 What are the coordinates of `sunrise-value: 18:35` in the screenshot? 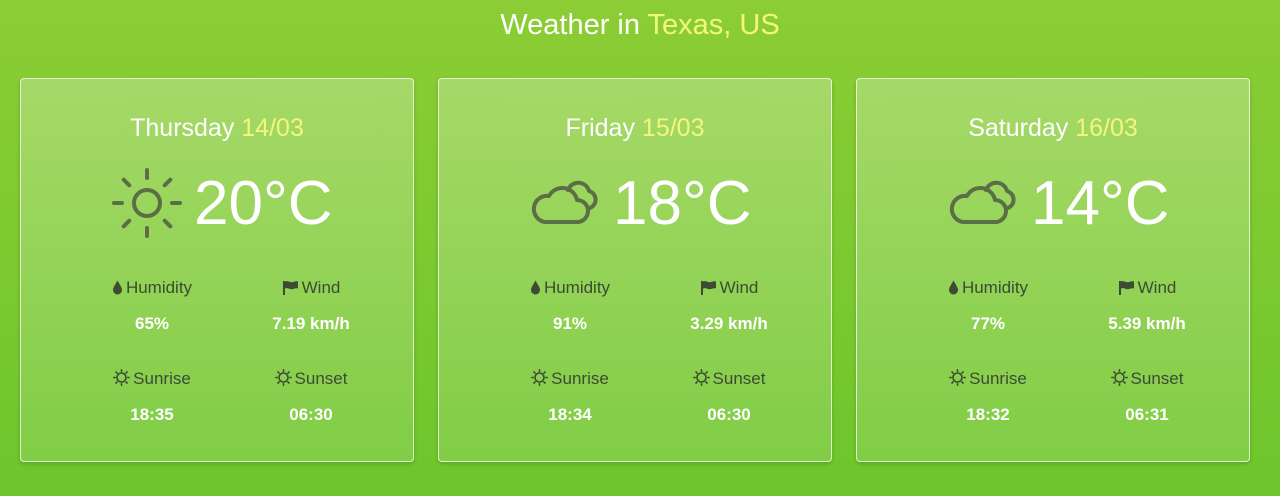 It's located at (152, 414).